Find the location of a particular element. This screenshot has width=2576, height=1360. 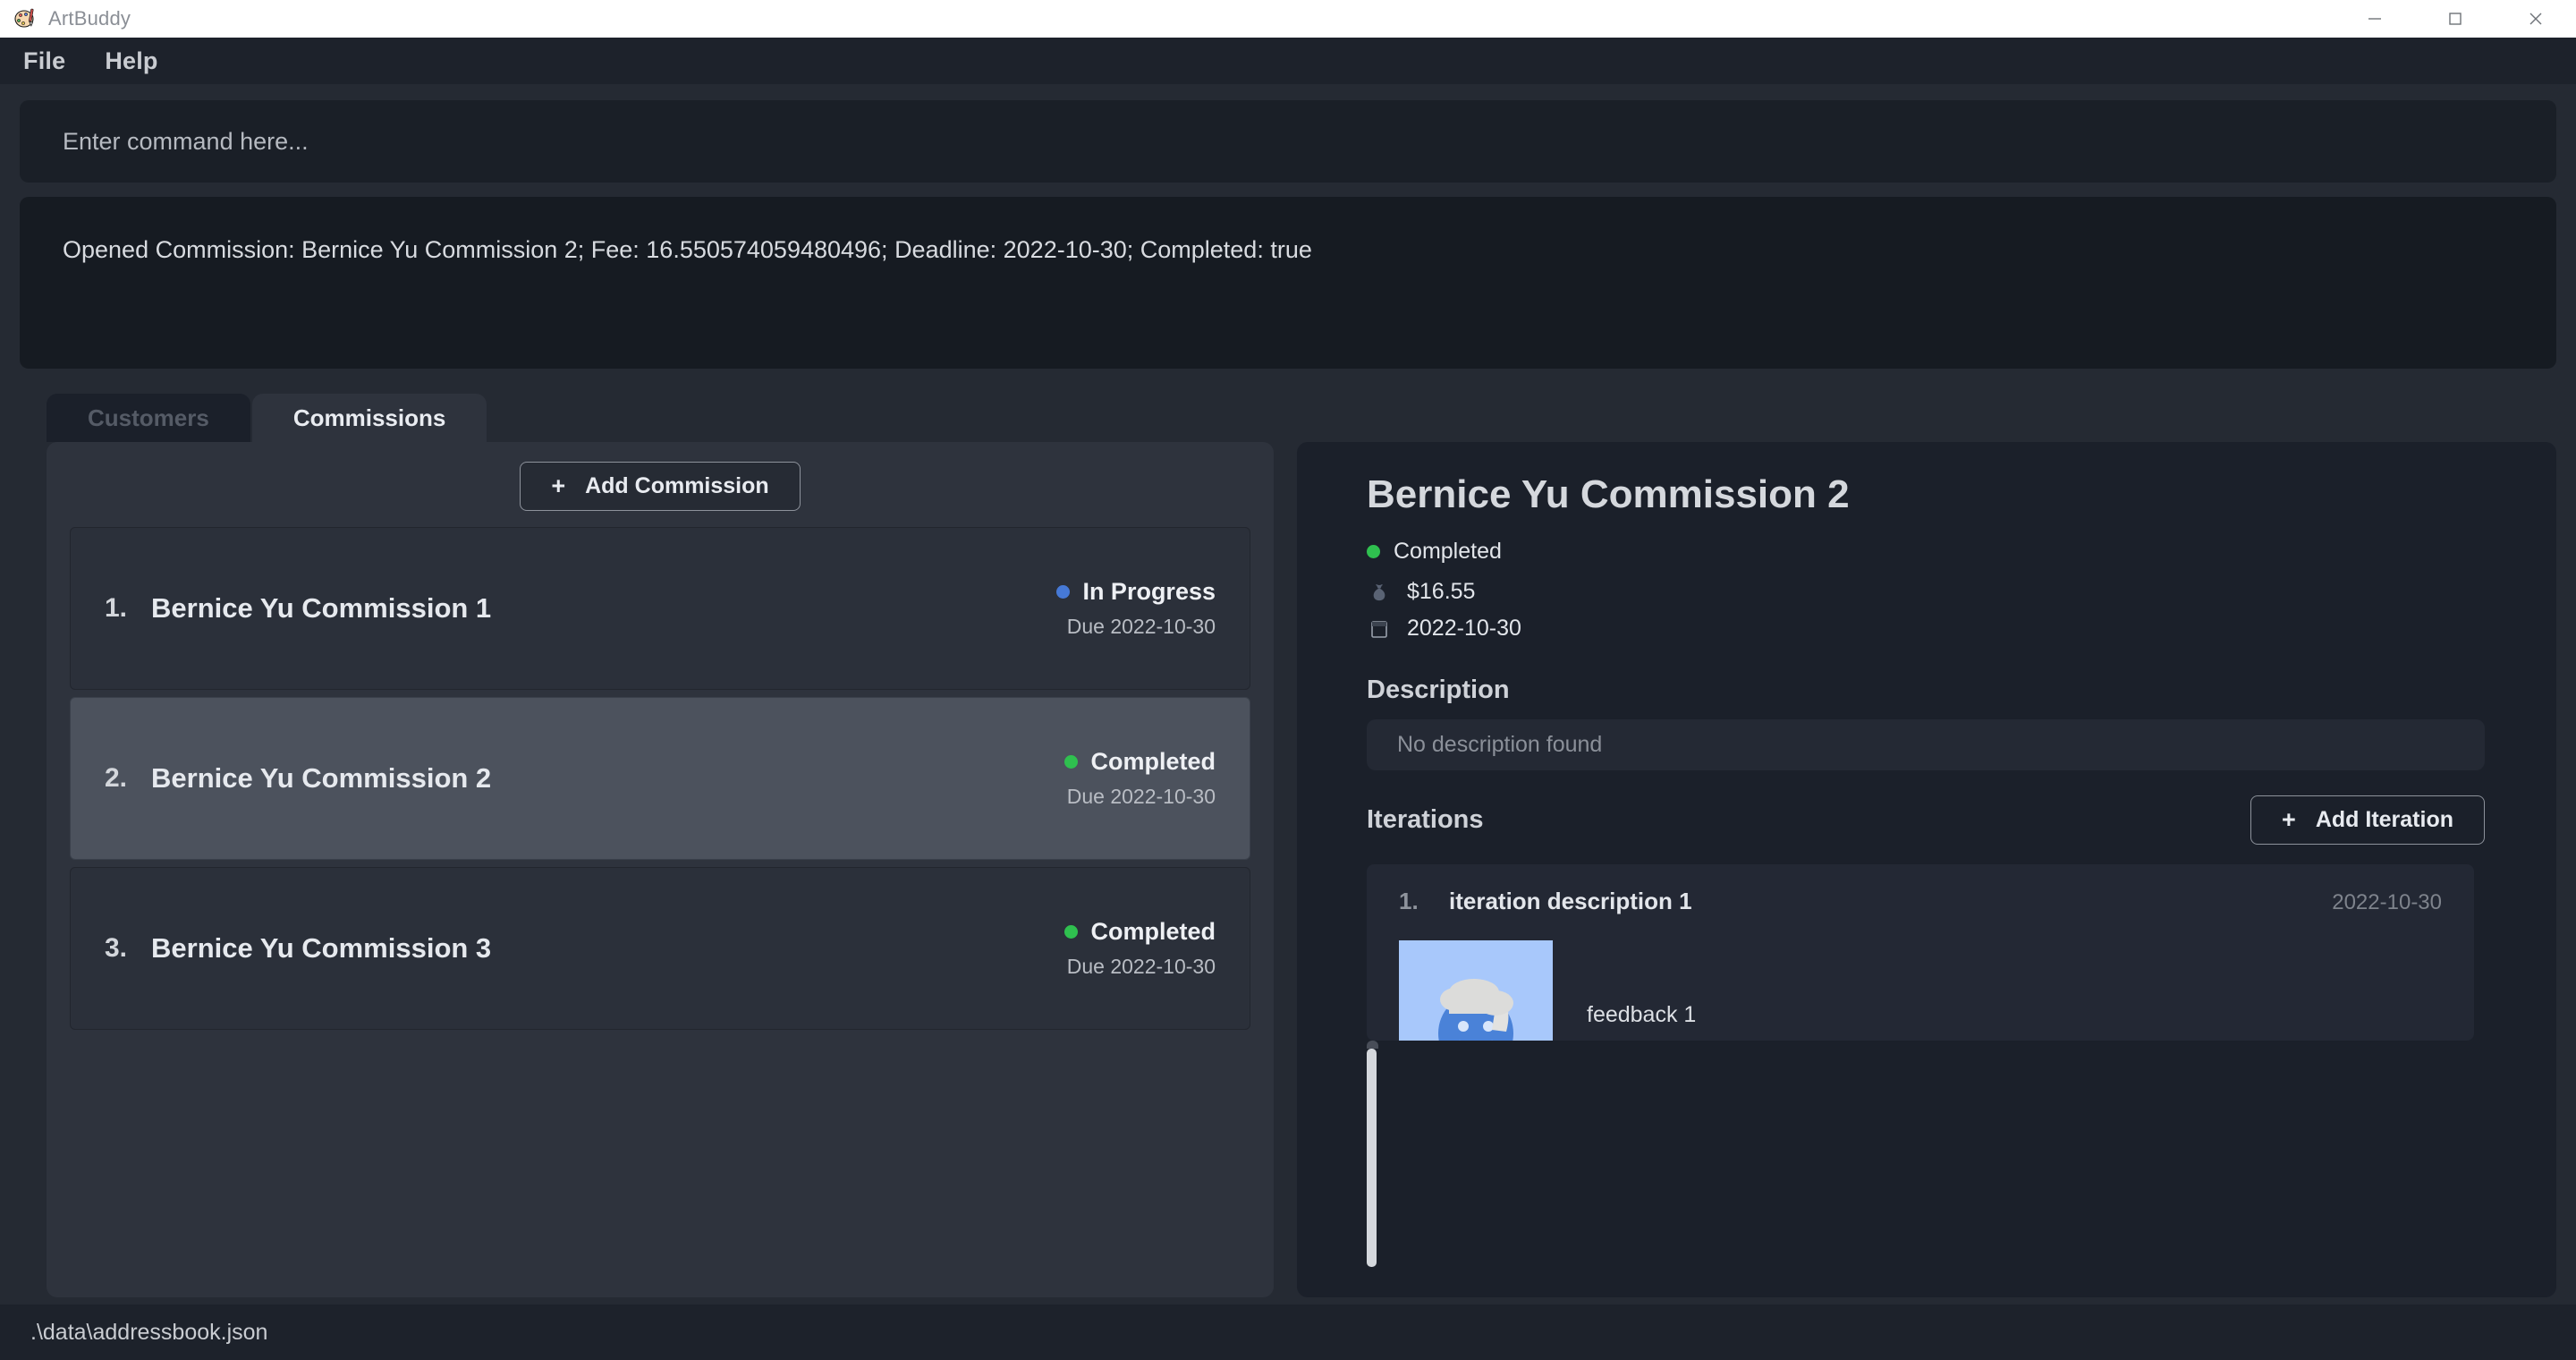

detail-fee-row: $16.55 is located at coordinates (1941, 592).